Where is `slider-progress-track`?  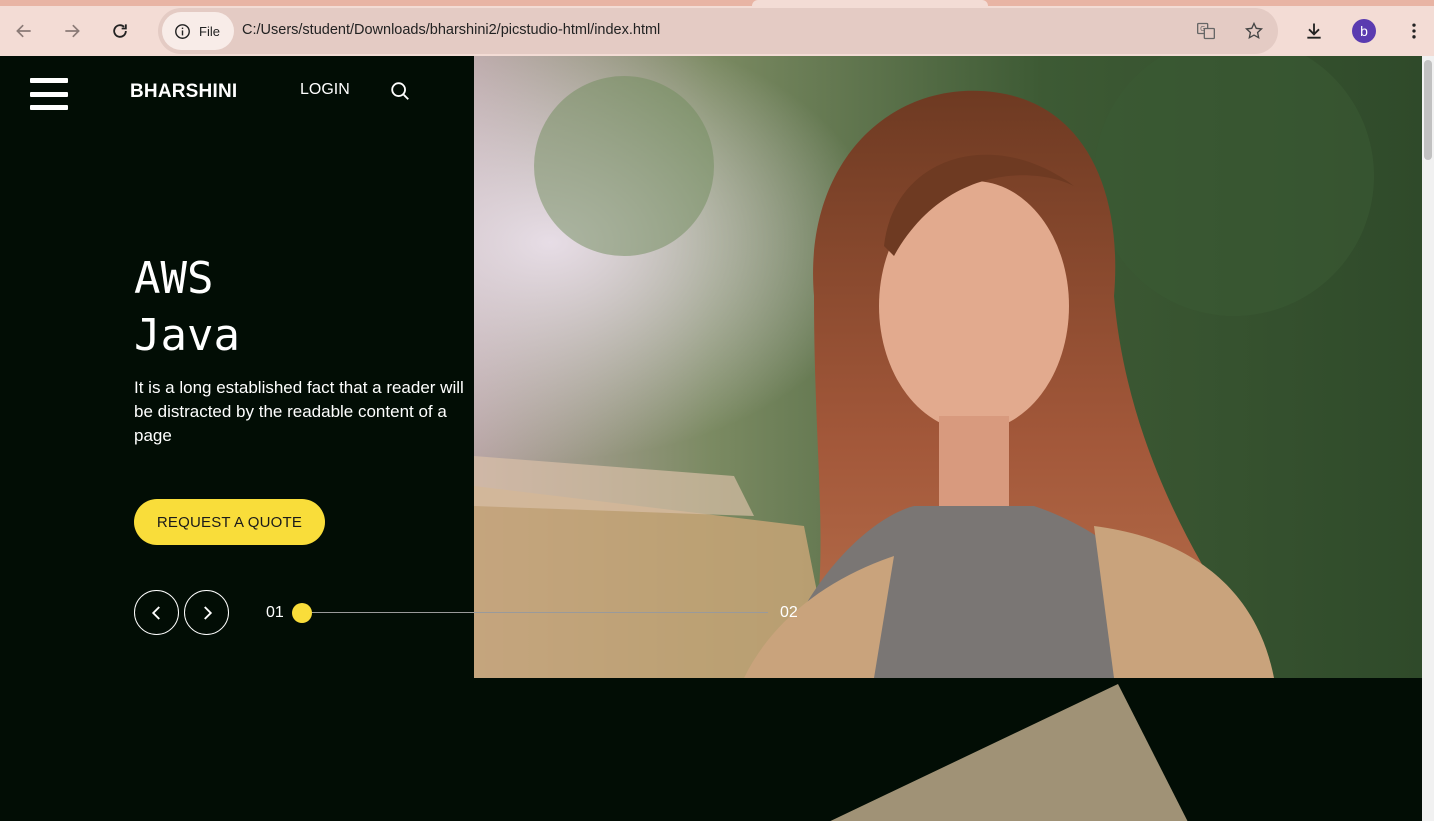
slider-progress-track is located at coordinates (537, 612).